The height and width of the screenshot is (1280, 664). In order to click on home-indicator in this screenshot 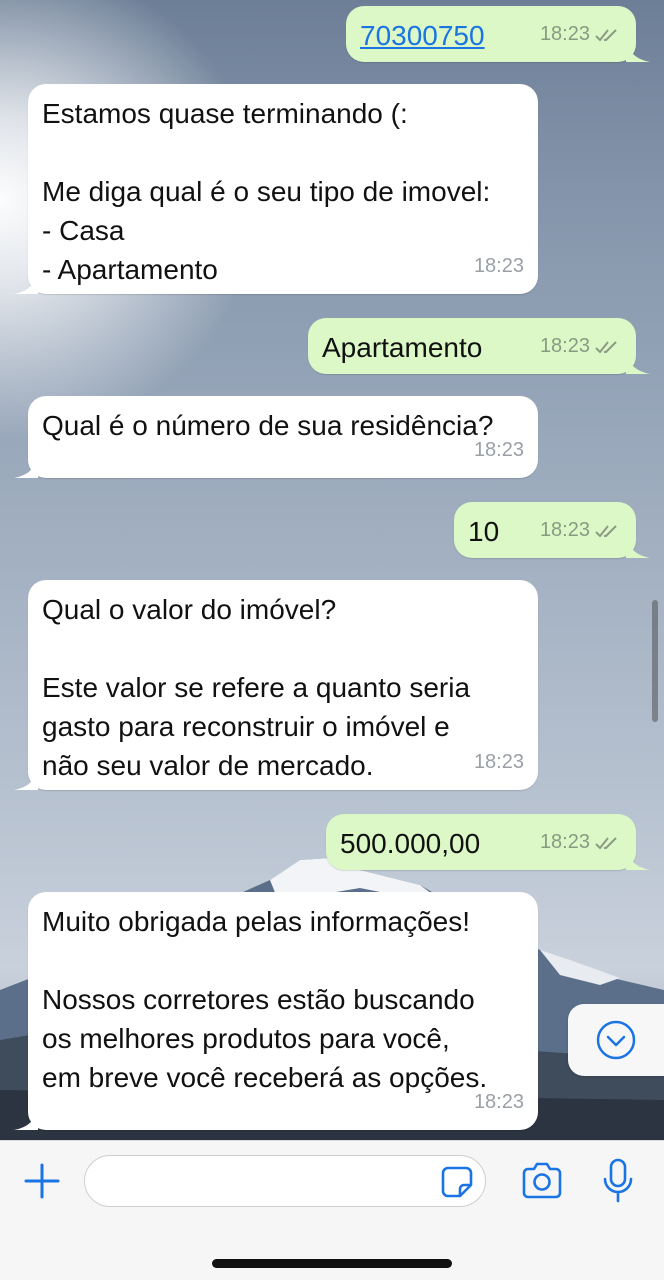, I will do `click(332, 1263)`.